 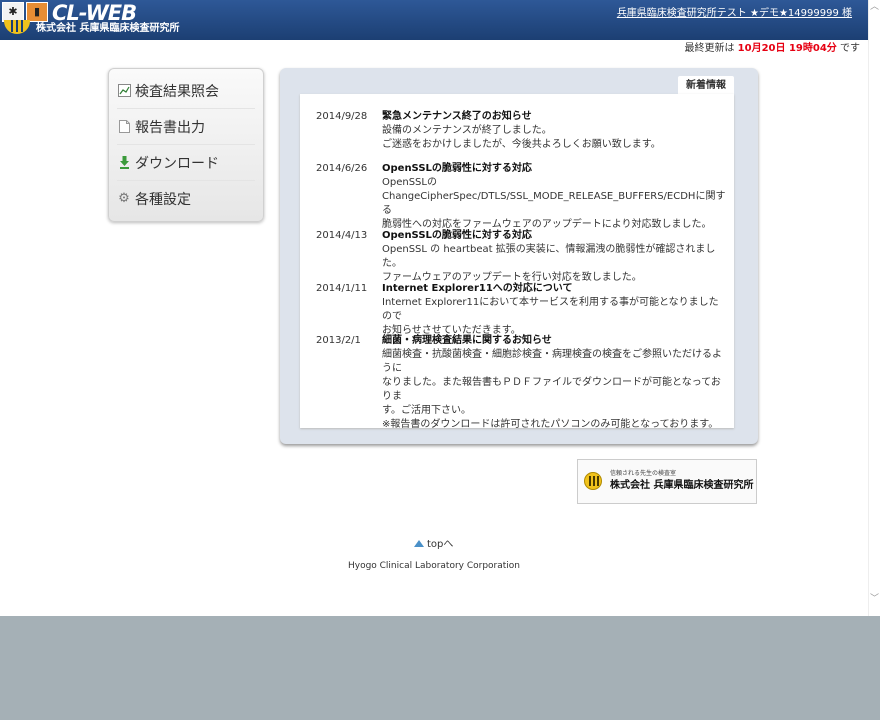 What do you see at coordinates (593, 481) in the screenshot?
I see `company-seal-icon` at bounding box center [593, 481].